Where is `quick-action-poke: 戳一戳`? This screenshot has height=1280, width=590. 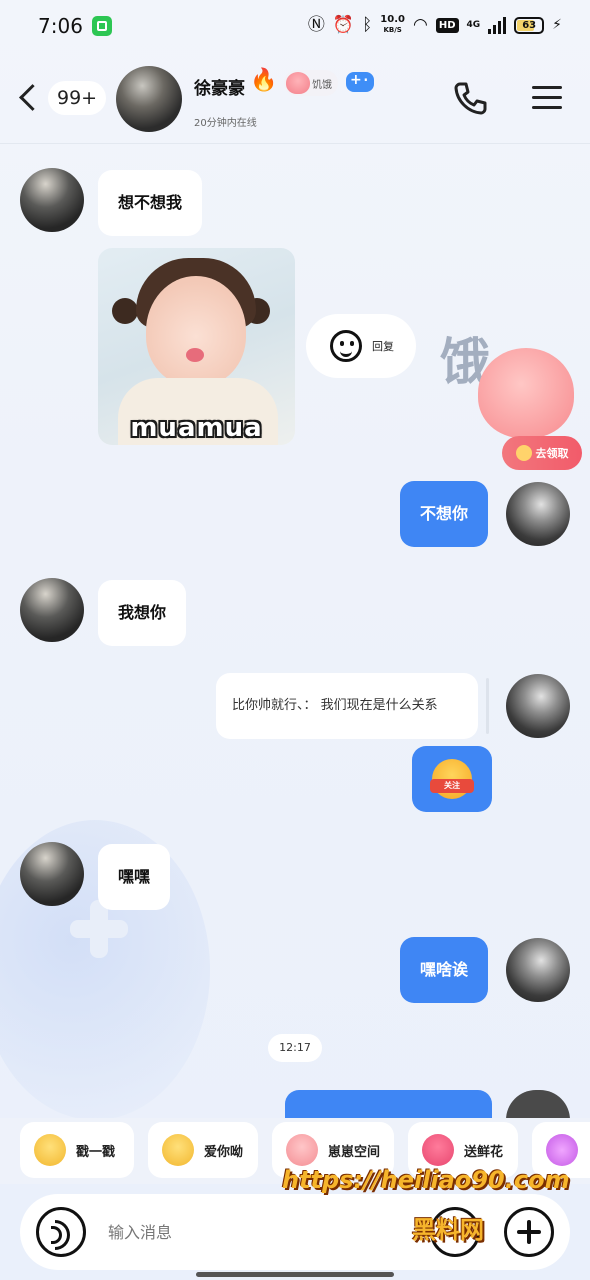
quick-action-poke: 戳一戳 is located at coordinates (77, 1150).